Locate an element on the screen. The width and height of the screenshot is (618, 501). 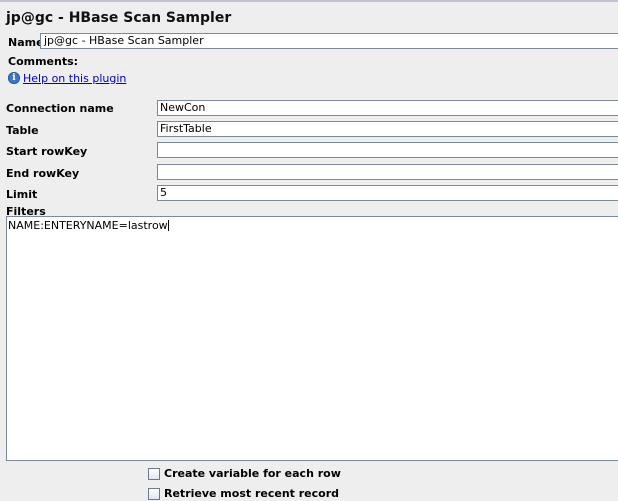
text-caret is located at coordinates (168, 225).